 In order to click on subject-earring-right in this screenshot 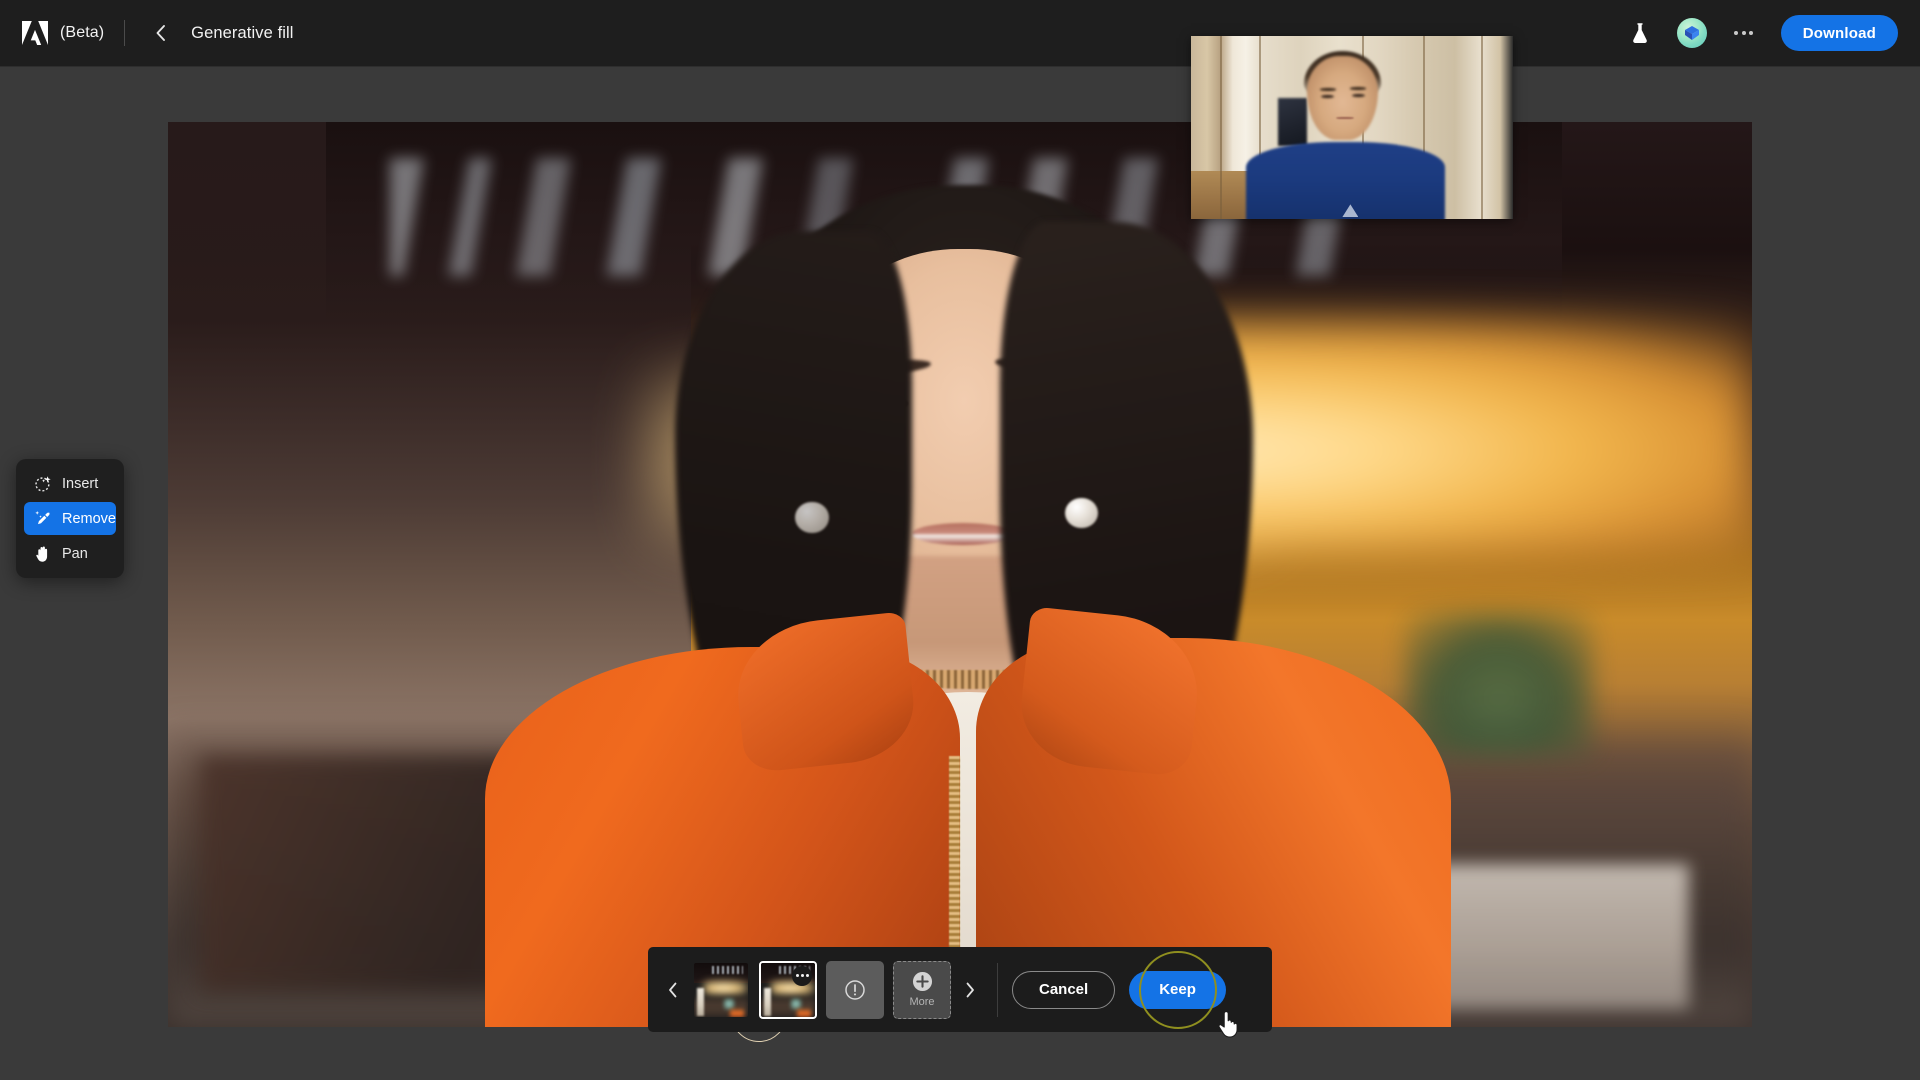, I will do `click(1081, 513)`.